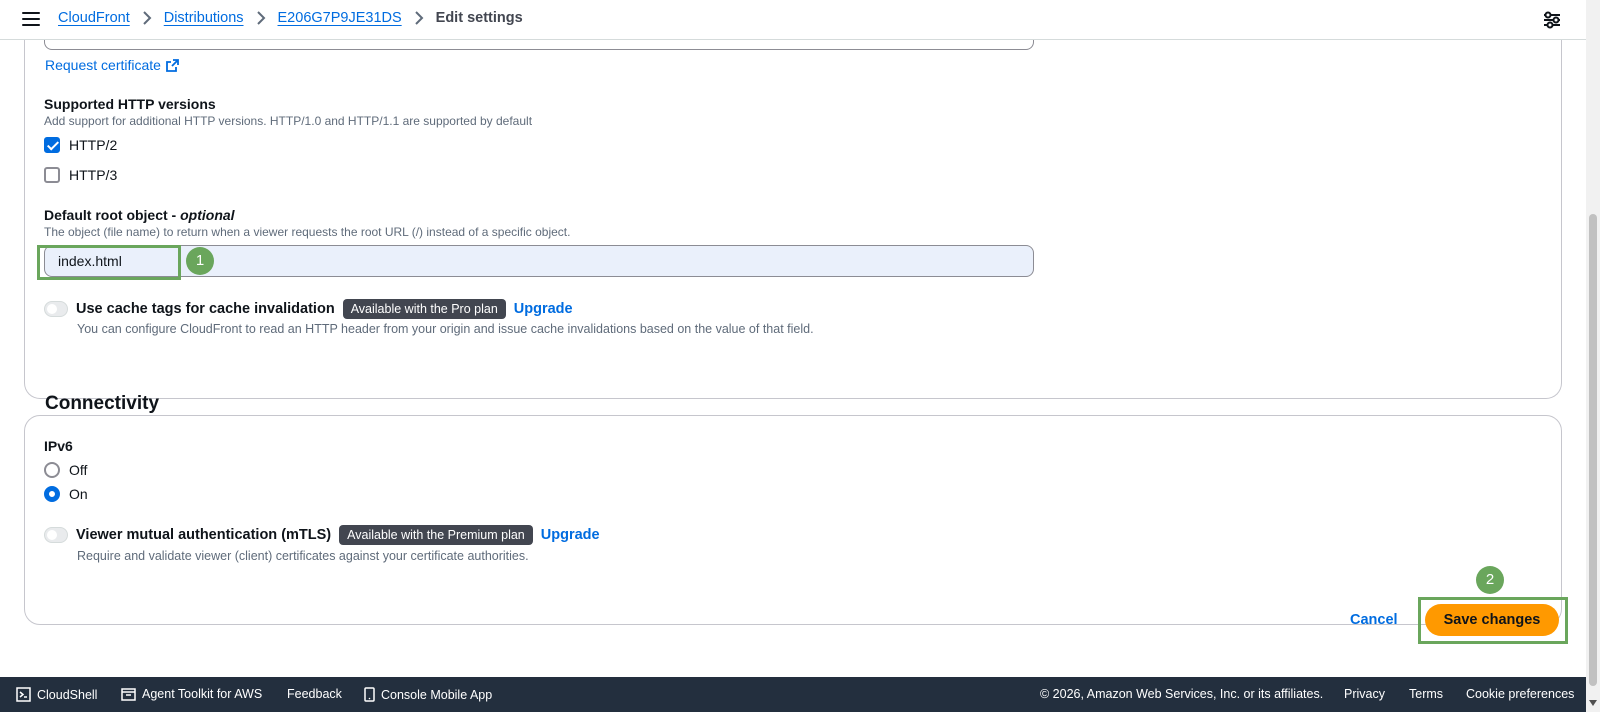 The height and width of the screenshot is (712, 1600). Describe the element at coordinates (103, 65) in the screenshot. I see `request-certificate-label: Request certificate` at that location.